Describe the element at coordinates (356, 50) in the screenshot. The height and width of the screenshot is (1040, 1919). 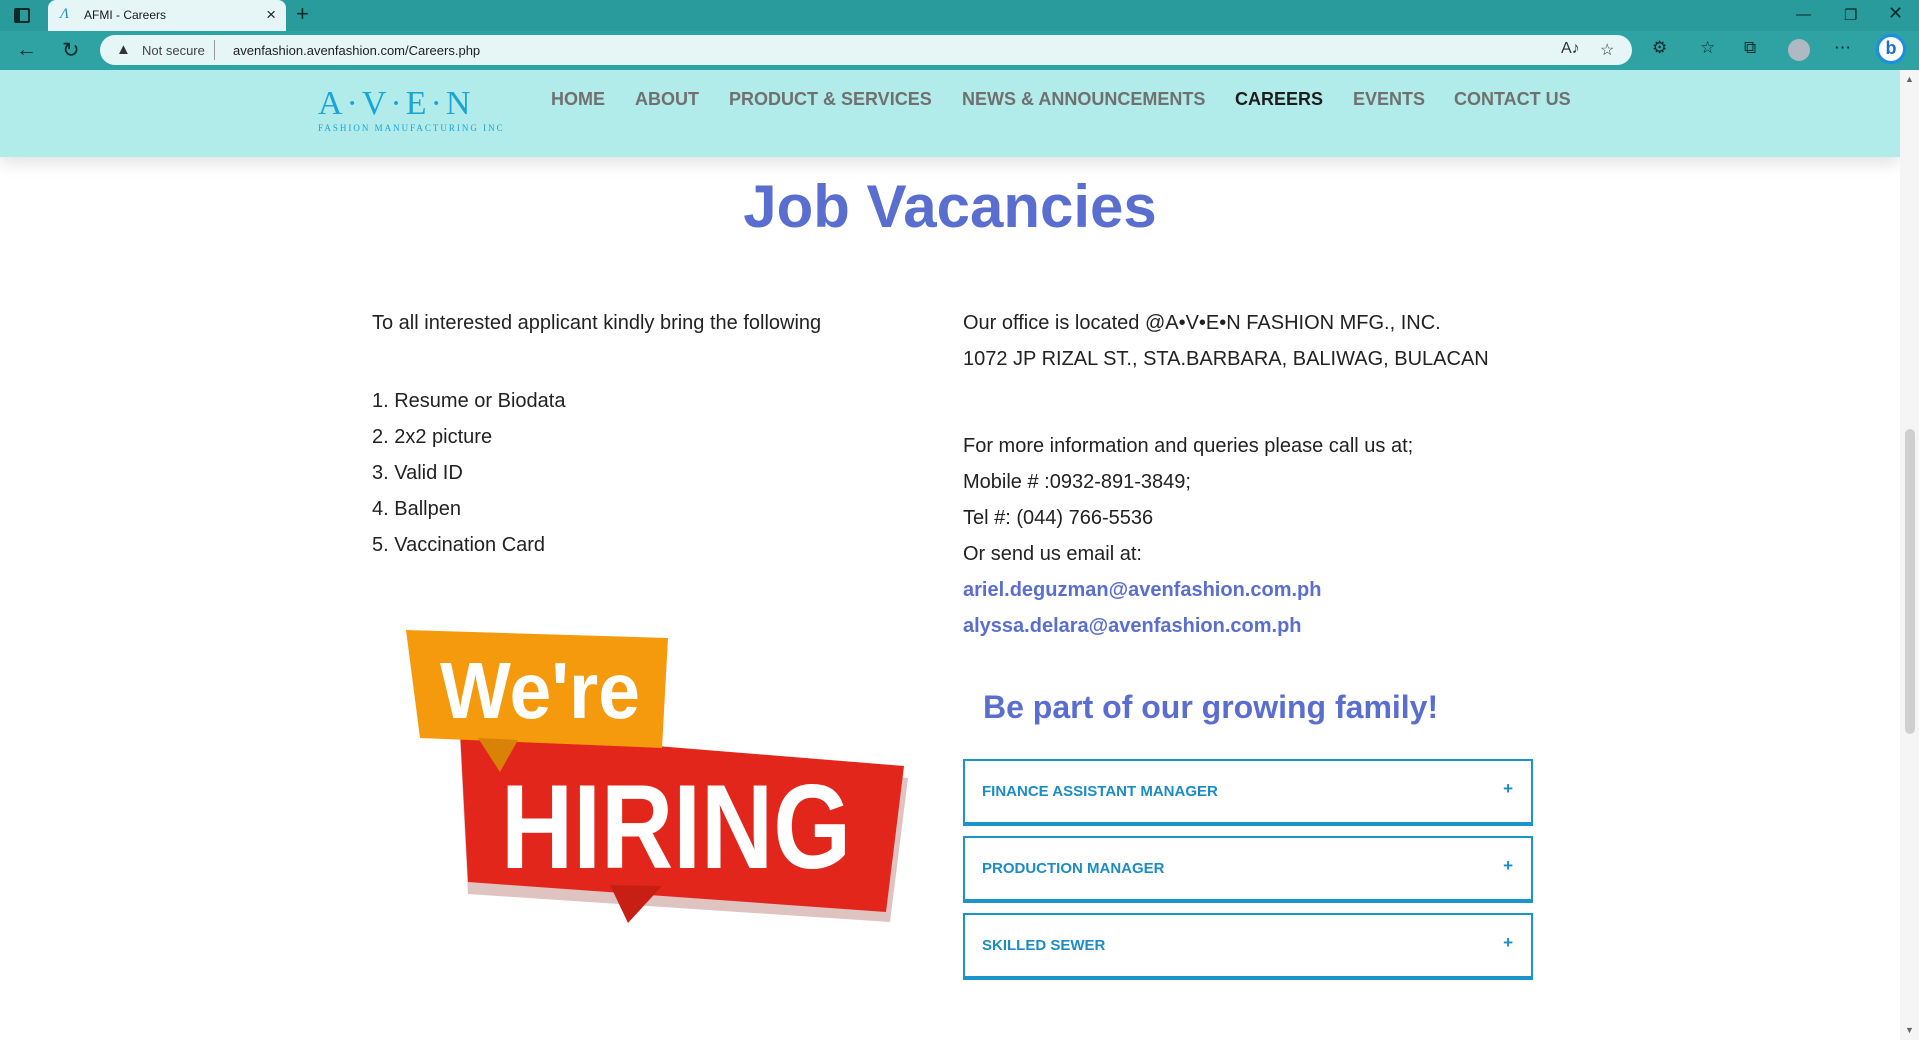
I see `url-text: avenfashion.avenfashion.com/Careers.php` at that location.